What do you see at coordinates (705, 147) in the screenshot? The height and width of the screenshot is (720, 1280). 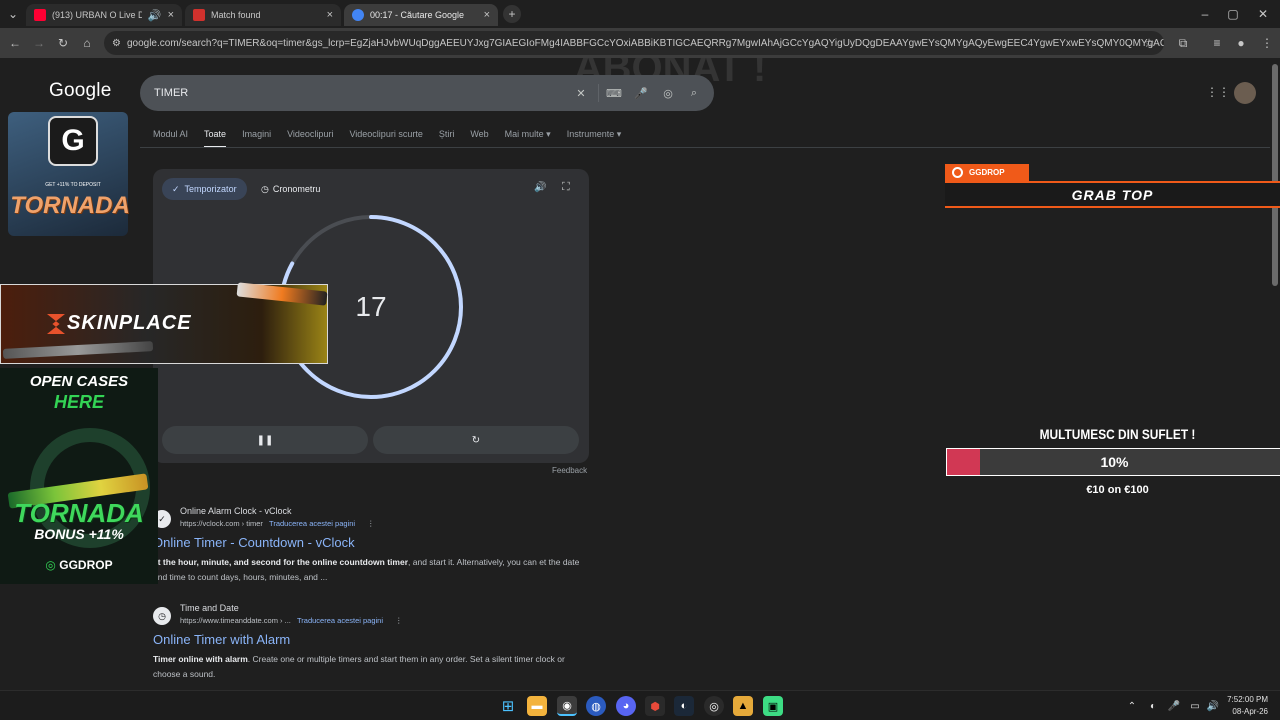 I see `nav-divider` at bounding box center [705, 147].